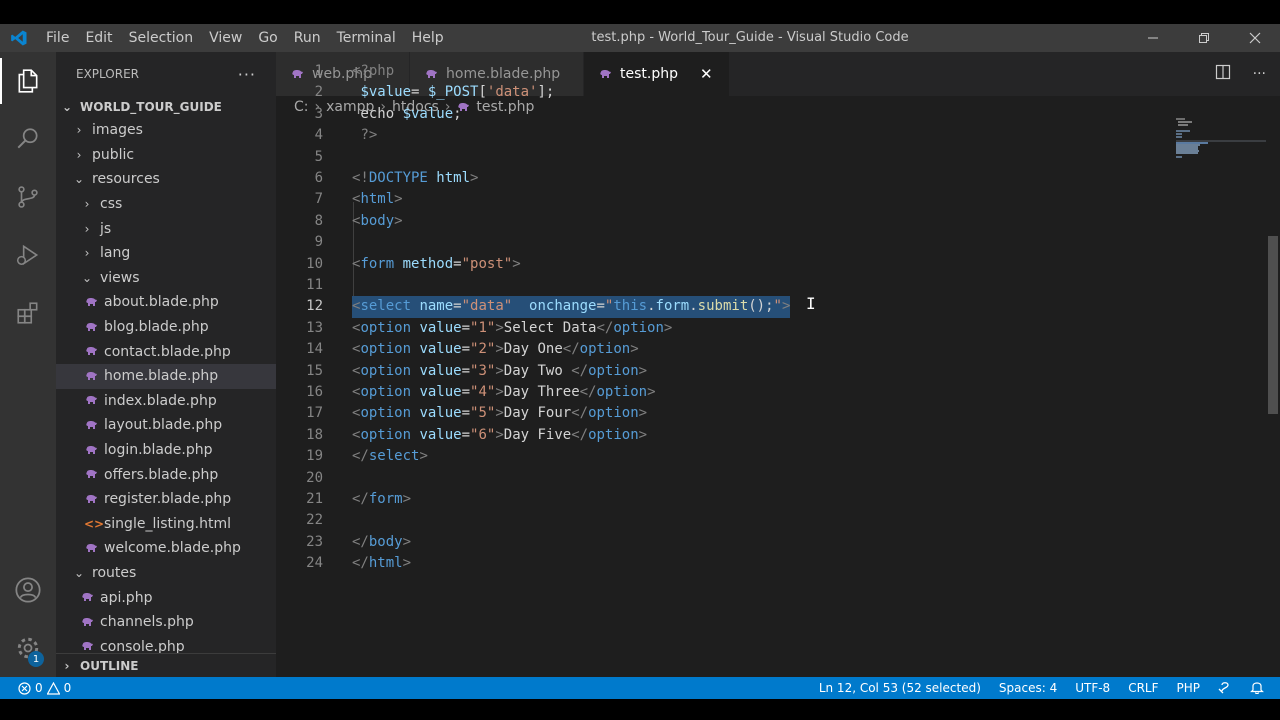  I want to click on tree-file: login.blade.php, so click(166, 450).